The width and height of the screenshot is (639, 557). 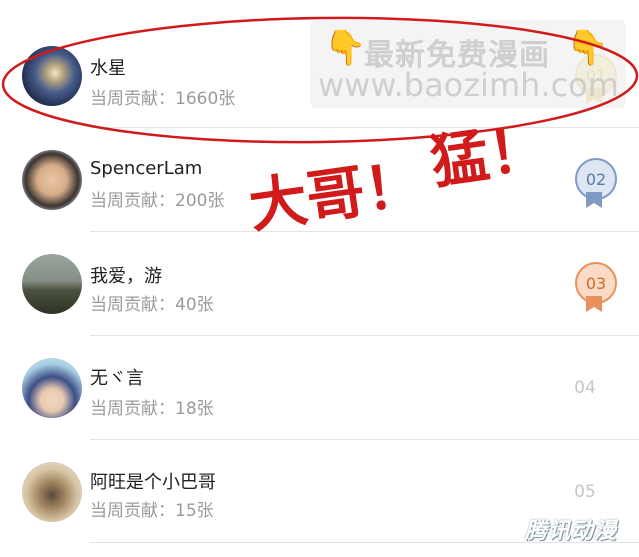 I want to click on weekly-contribution: 当周贡献：15张, so click(x=152, y=511).